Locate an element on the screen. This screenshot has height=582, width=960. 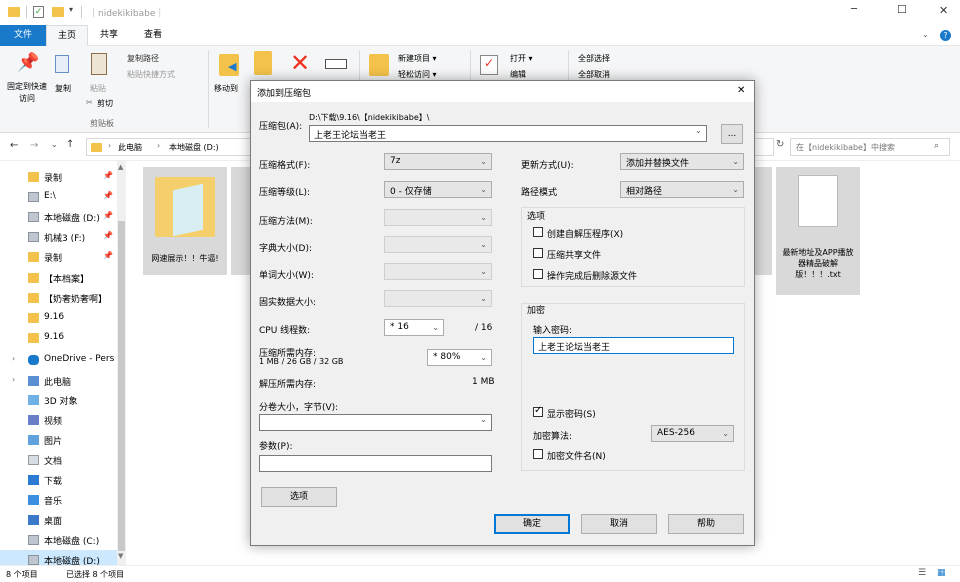
nav-item: 下载 is located at coordinates (62, 480).